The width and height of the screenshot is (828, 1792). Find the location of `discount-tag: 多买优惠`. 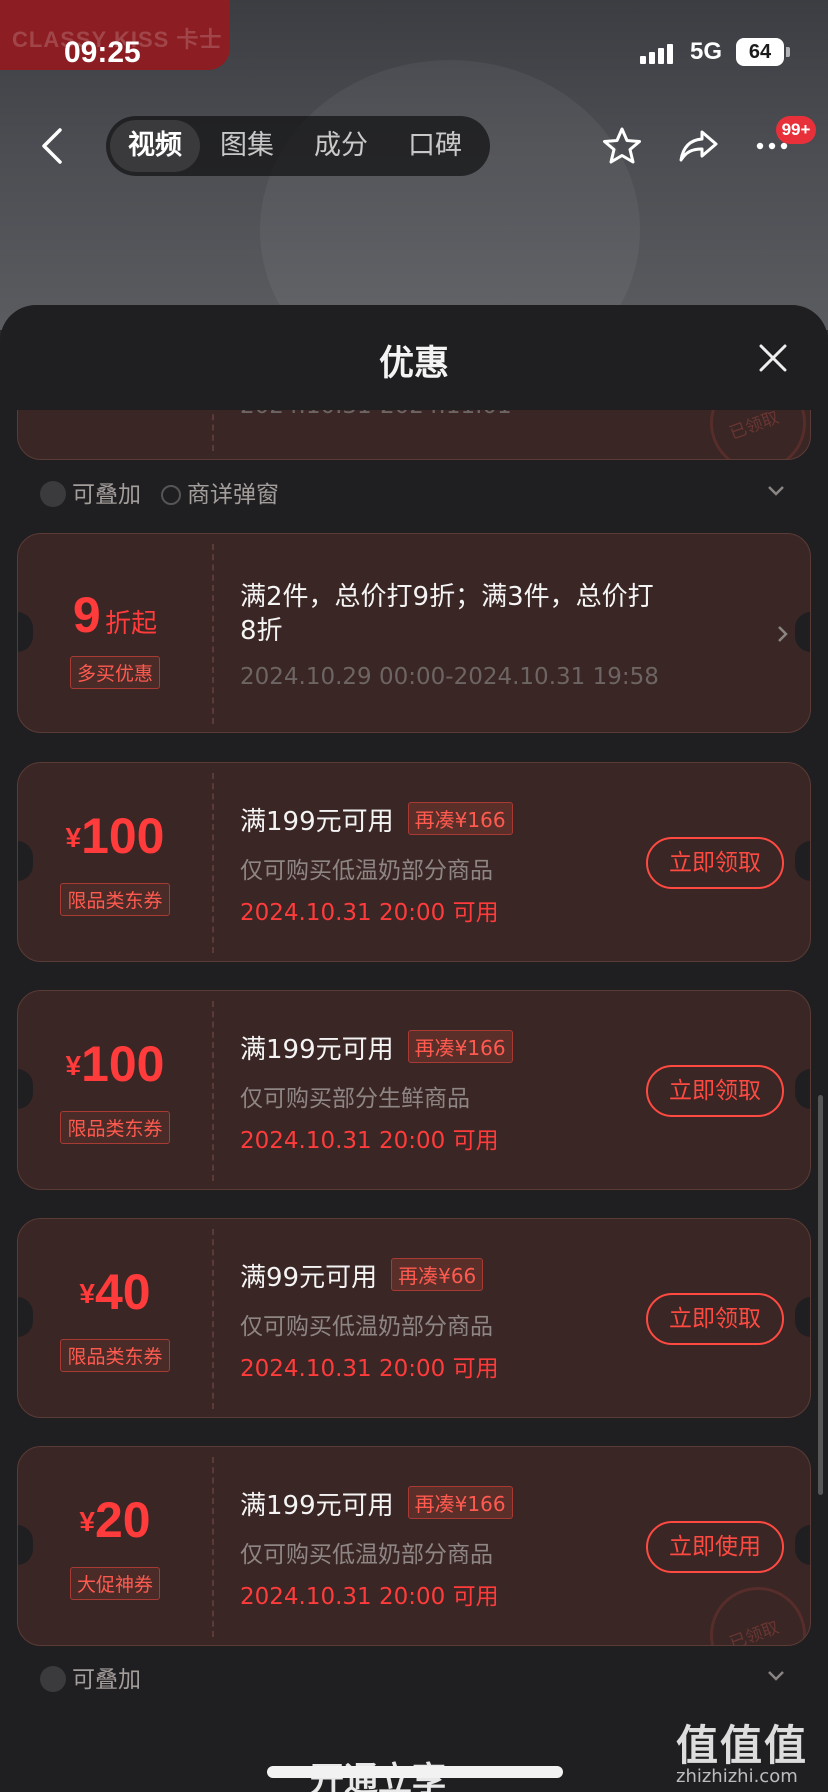

discount-tag: 多买优惠 is located at coordinates (115, 672).